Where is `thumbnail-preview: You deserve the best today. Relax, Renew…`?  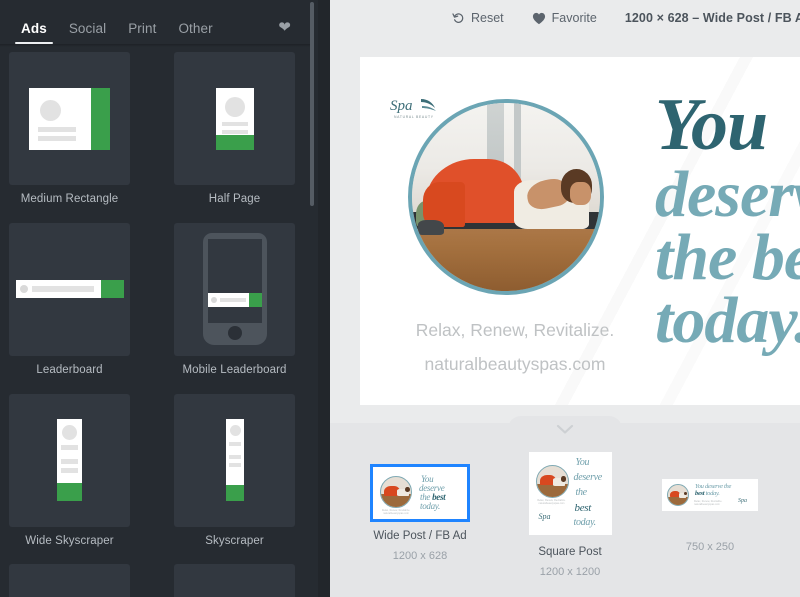 thumbnail-preview: You deserve the best today. Relax, Renew… is located at coordinates (710, 495).